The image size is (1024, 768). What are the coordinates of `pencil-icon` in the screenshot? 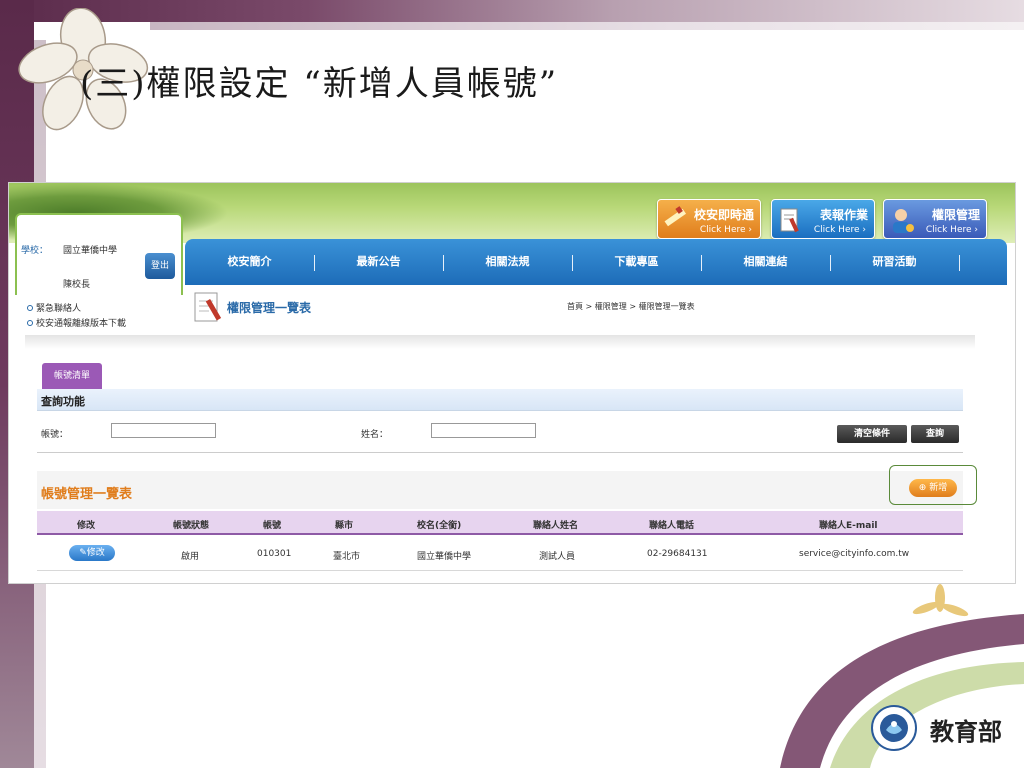 It's located at (675, 216).